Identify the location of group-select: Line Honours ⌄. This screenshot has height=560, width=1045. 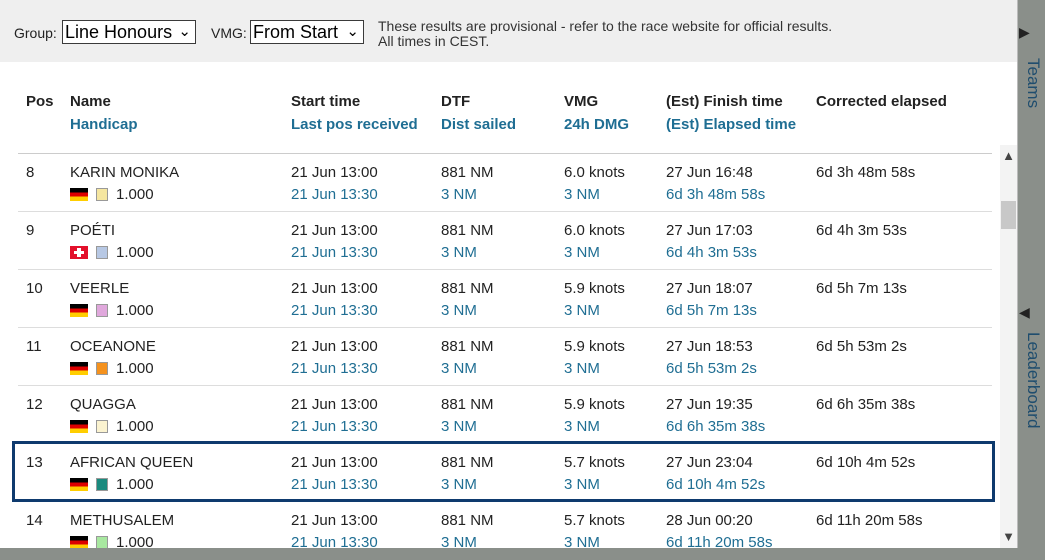
(129, 32).